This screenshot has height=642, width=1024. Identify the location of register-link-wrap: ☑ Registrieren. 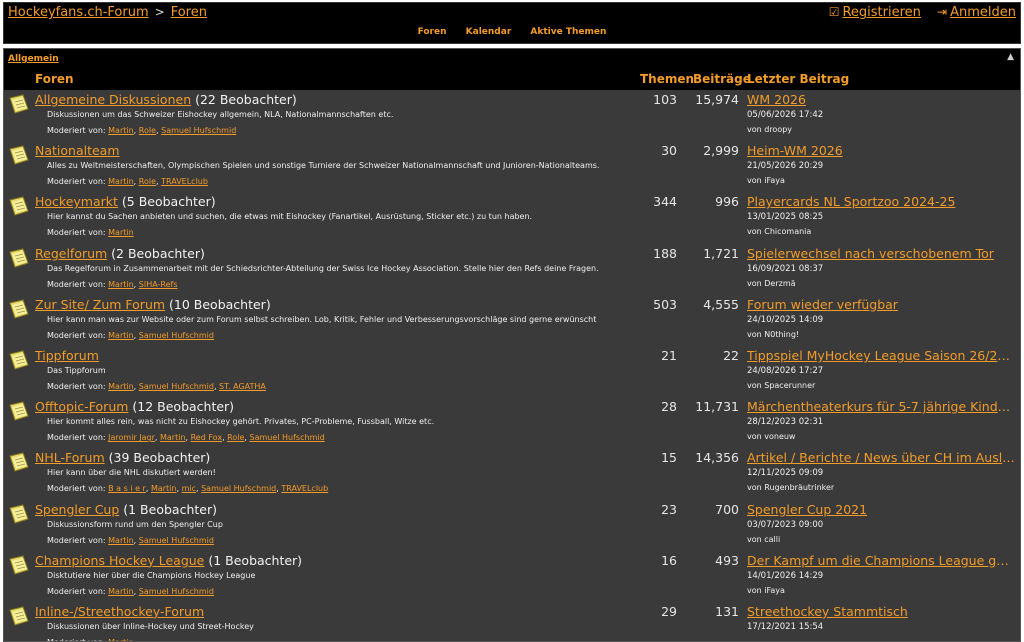
(875, 12).